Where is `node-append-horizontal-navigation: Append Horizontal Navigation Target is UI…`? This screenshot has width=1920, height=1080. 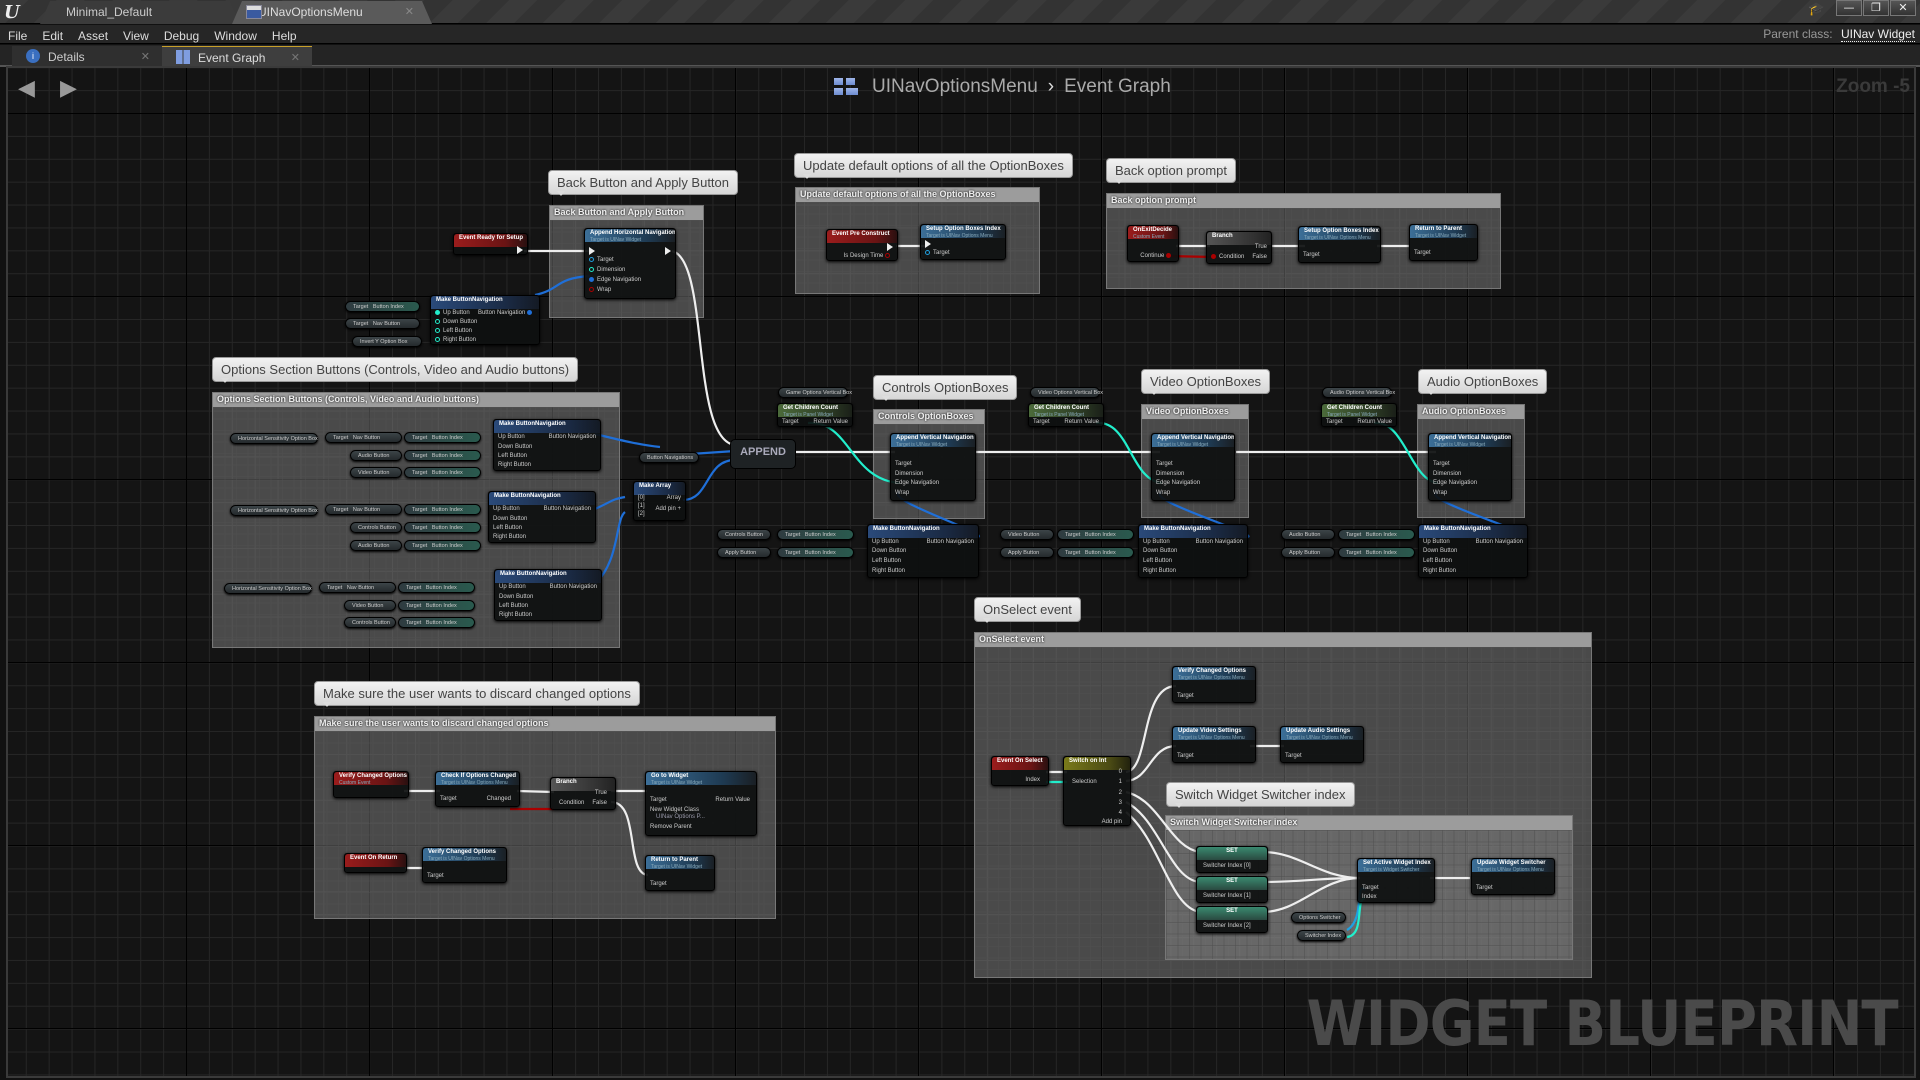 node-append-horizontal-navigation: Append Horizontal Navigation Target is UI… is located at coordinates (630, 263).